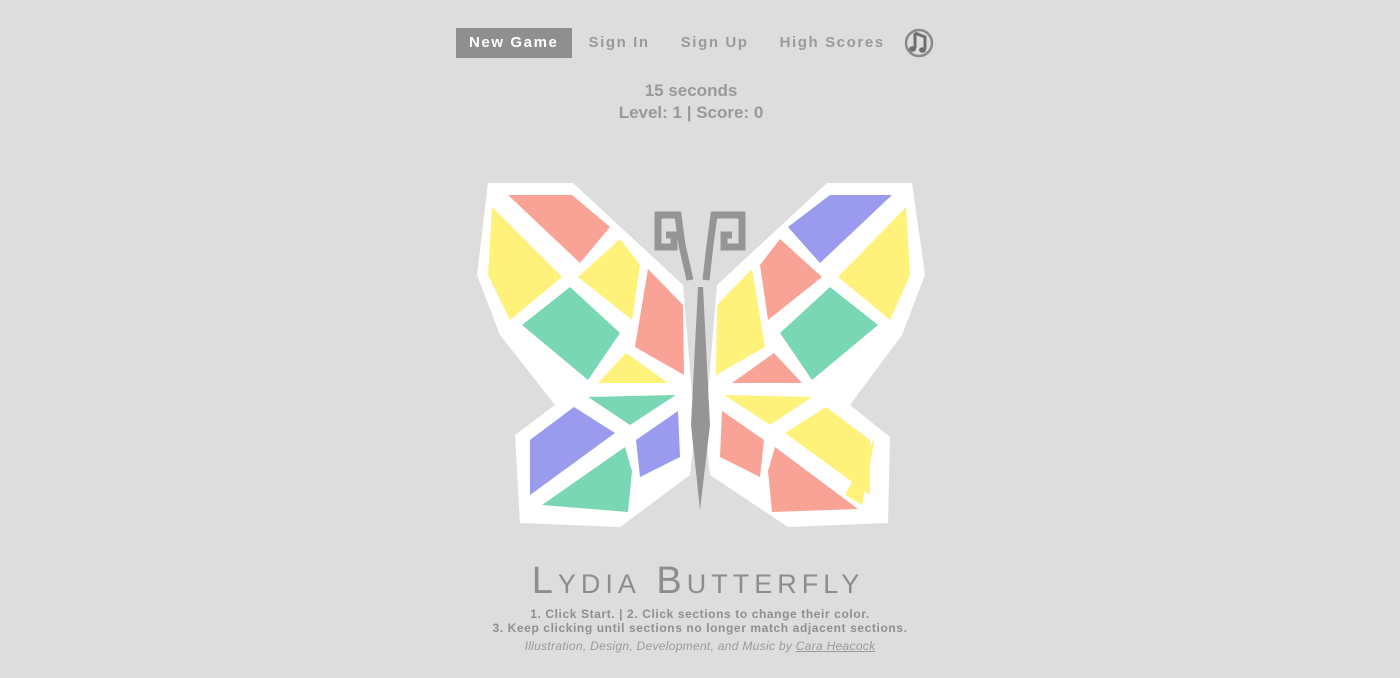  What do you see at coordinates (715, 43) in the screenshot?
I see `sign-up-link: Sign Up` at bounding box center [715, 43].